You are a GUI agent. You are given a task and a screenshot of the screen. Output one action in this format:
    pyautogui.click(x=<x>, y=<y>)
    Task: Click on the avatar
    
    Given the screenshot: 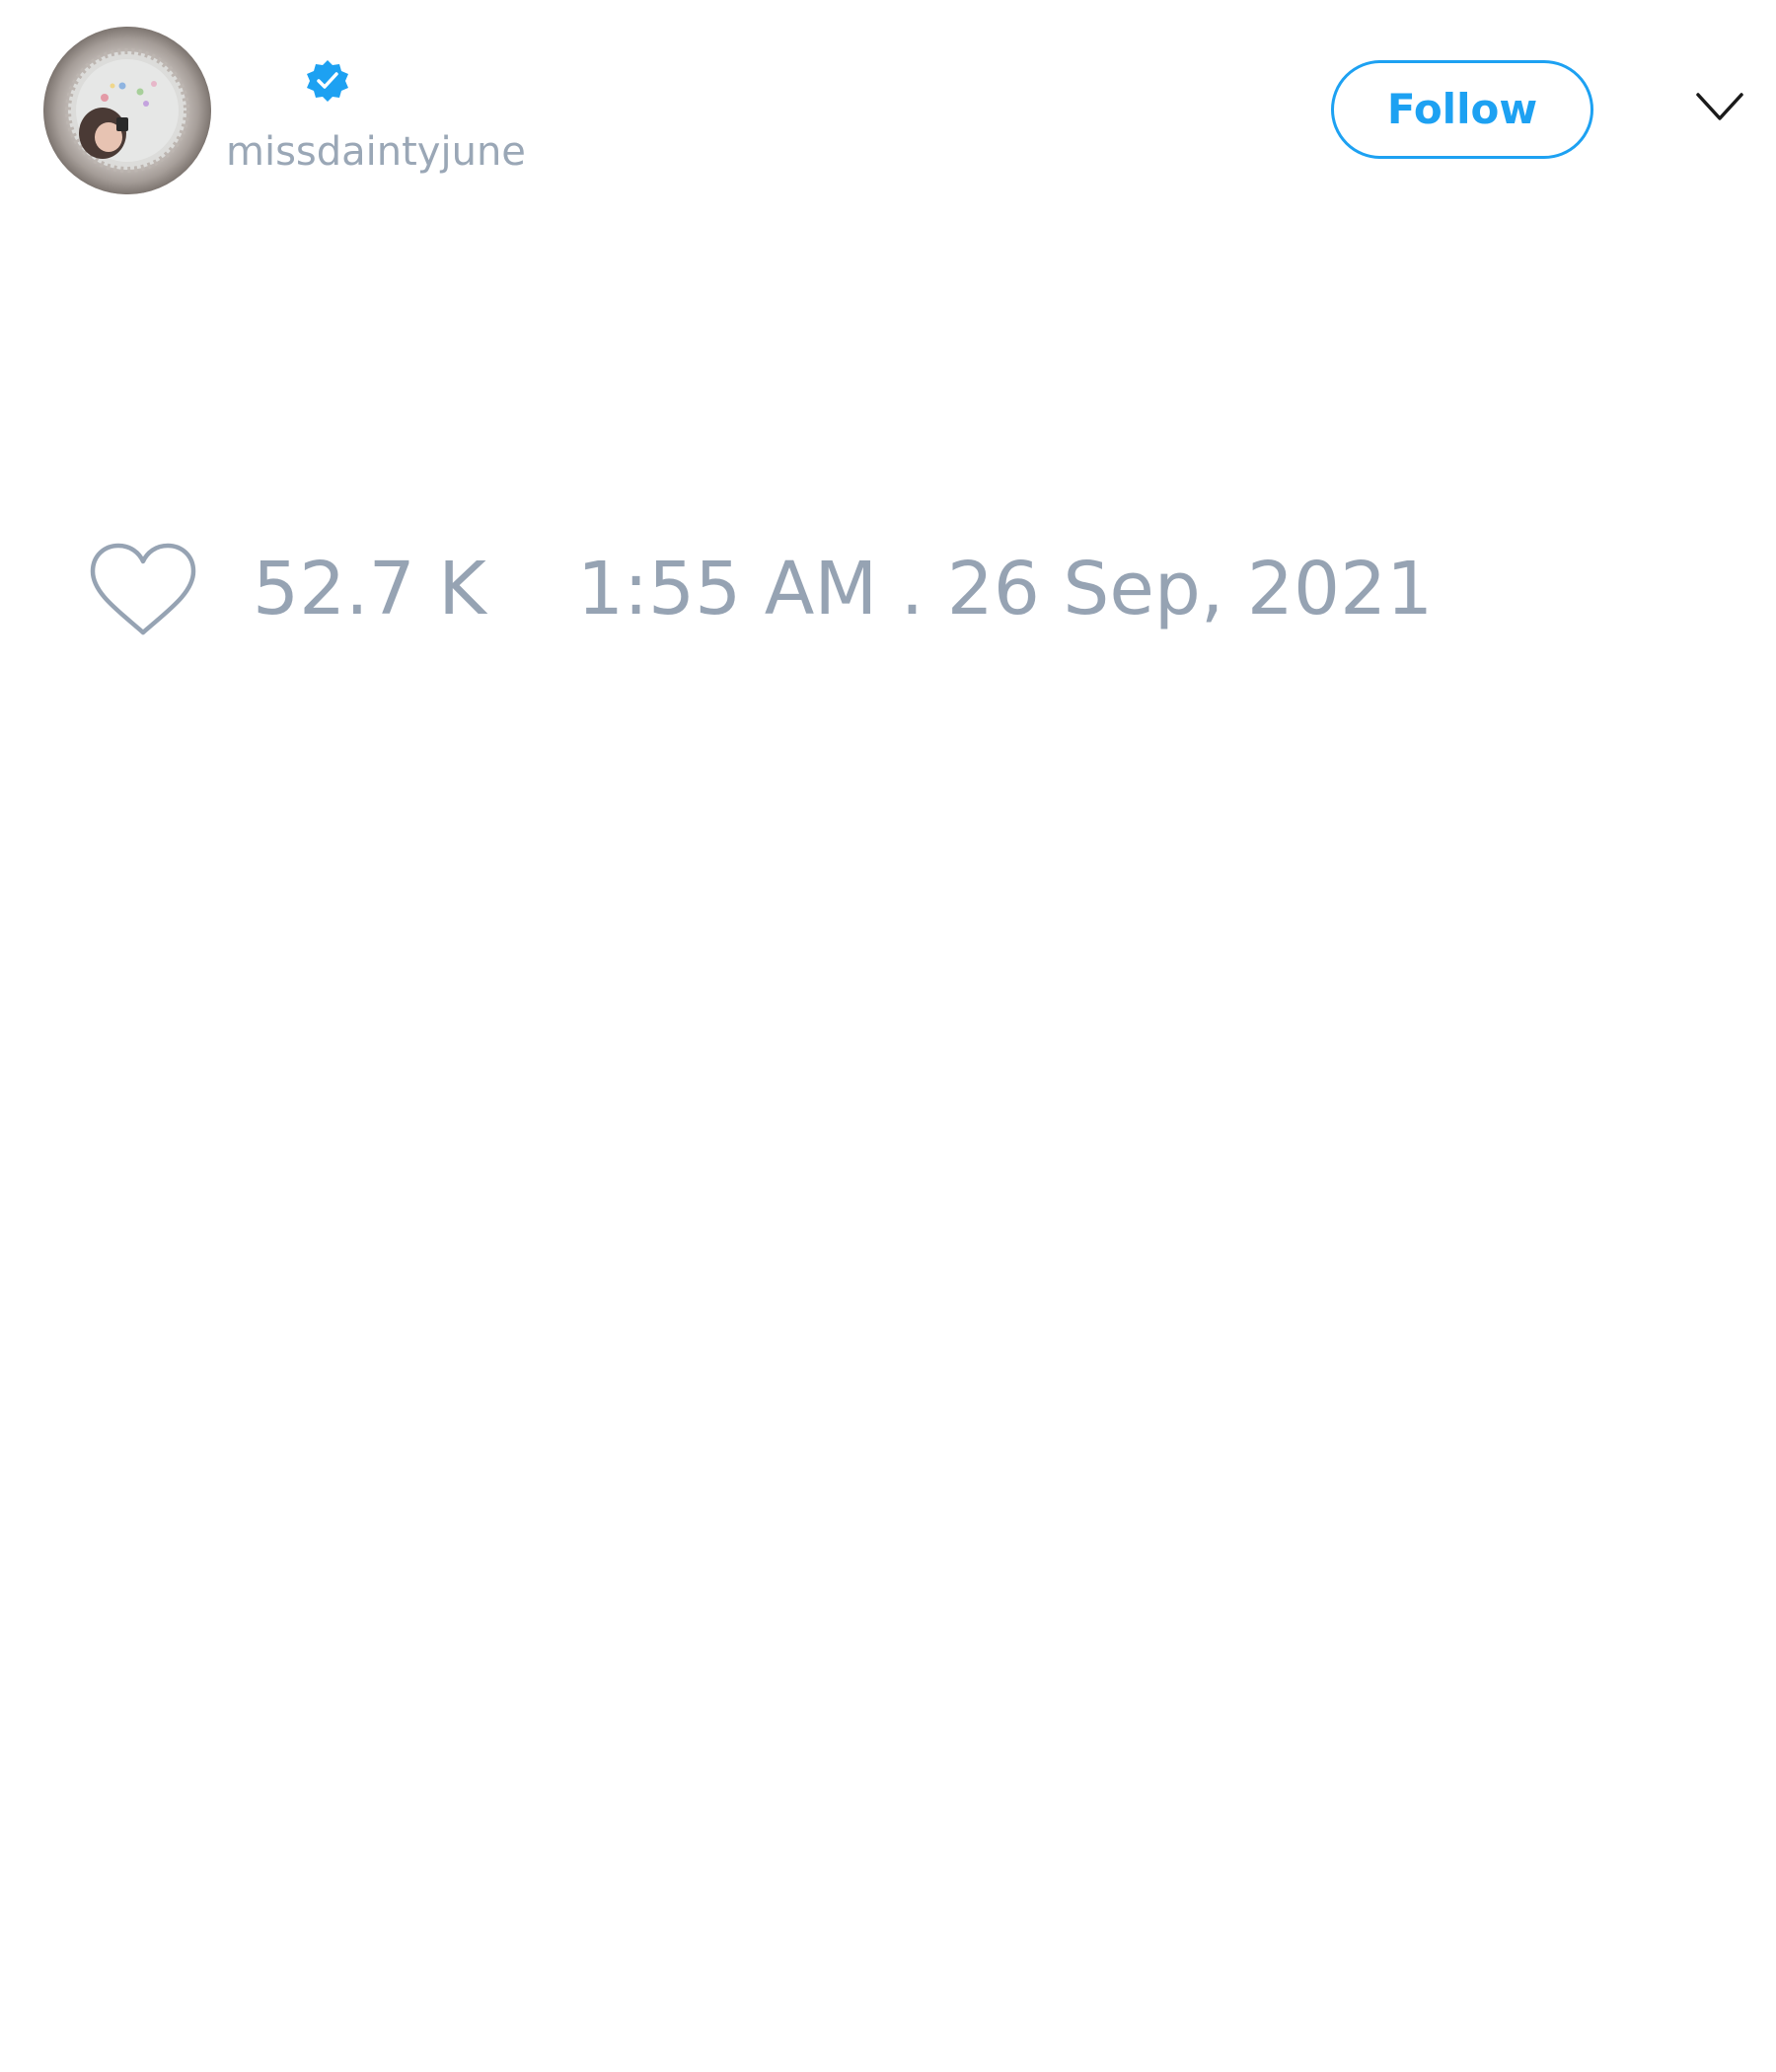 What is the action you would take?
    pyautogui.click(x=127, y=111)
    